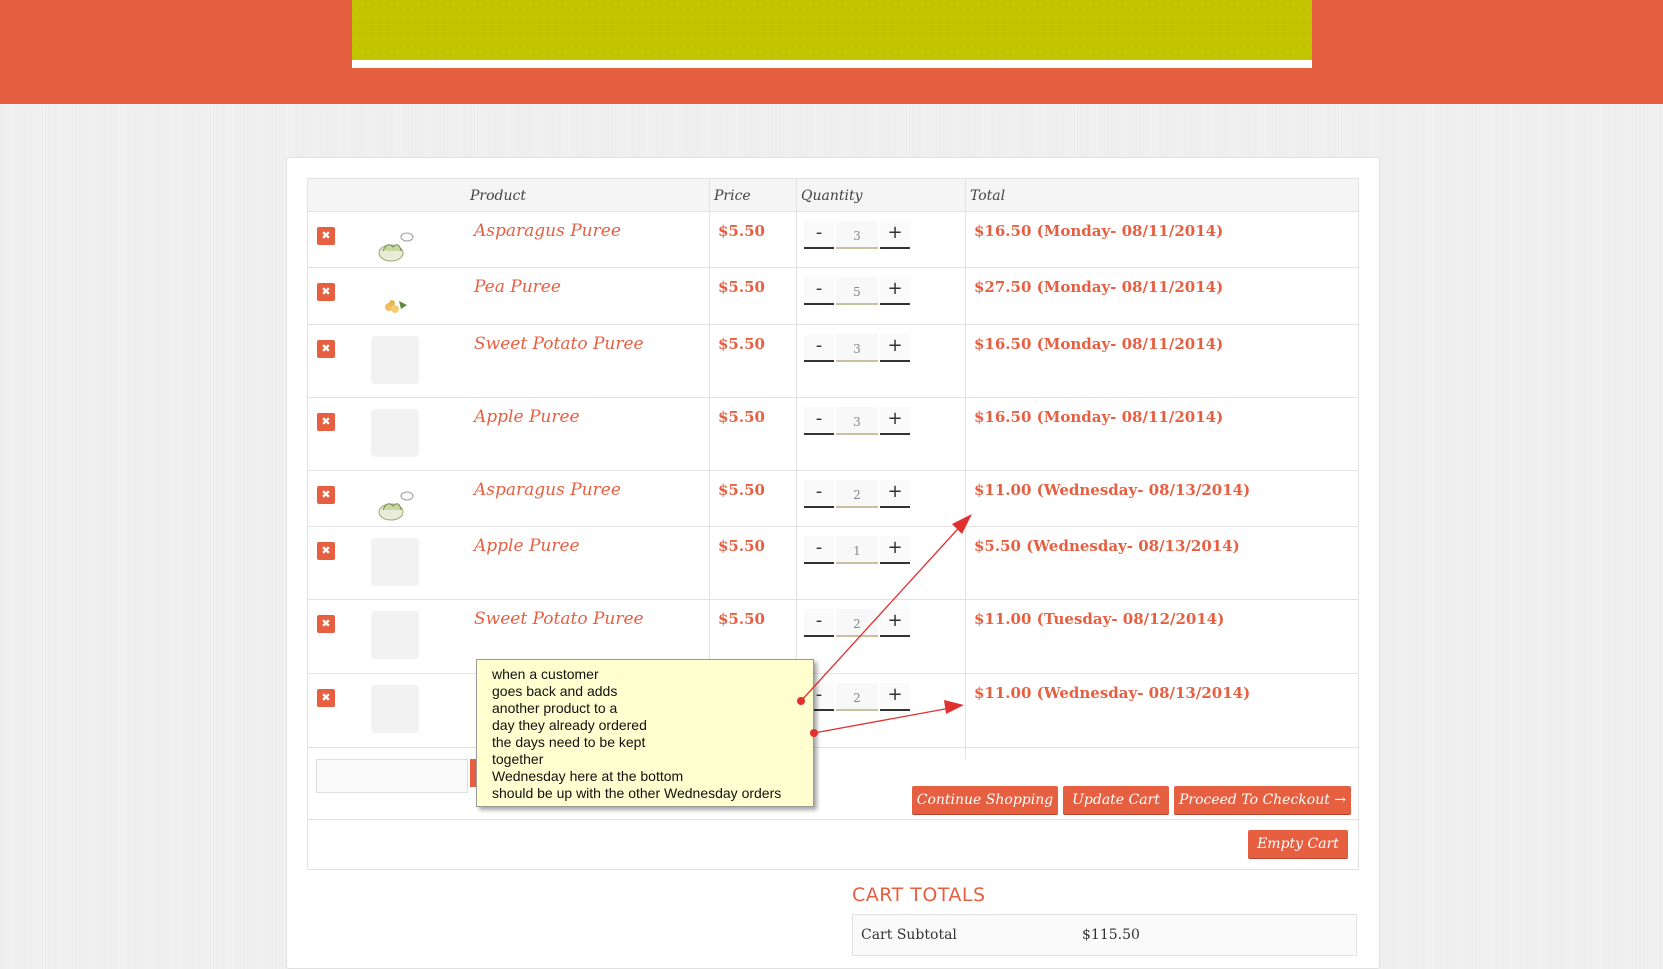  I want to click on banner-strip, so click(832, 64).